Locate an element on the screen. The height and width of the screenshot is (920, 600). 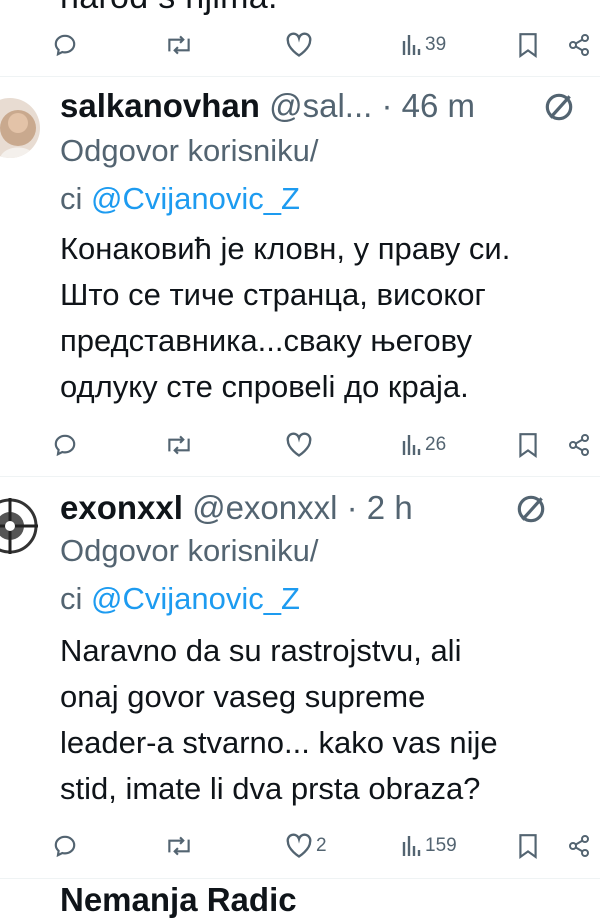
tweet-text-line: leader-a stvarno... kako vas nije is located at coordinates (279, 742).